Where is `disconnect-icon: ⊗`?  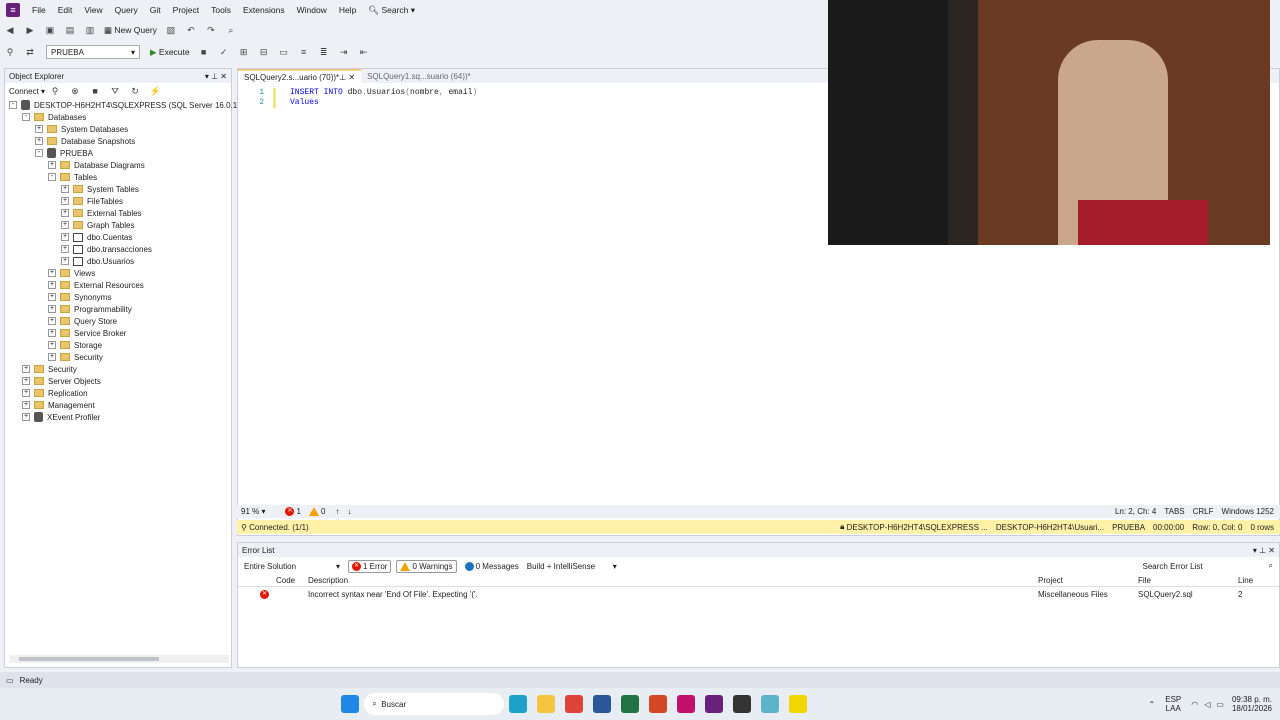
disconnect-icon: ⊗ is located at coordinates (75, 91).